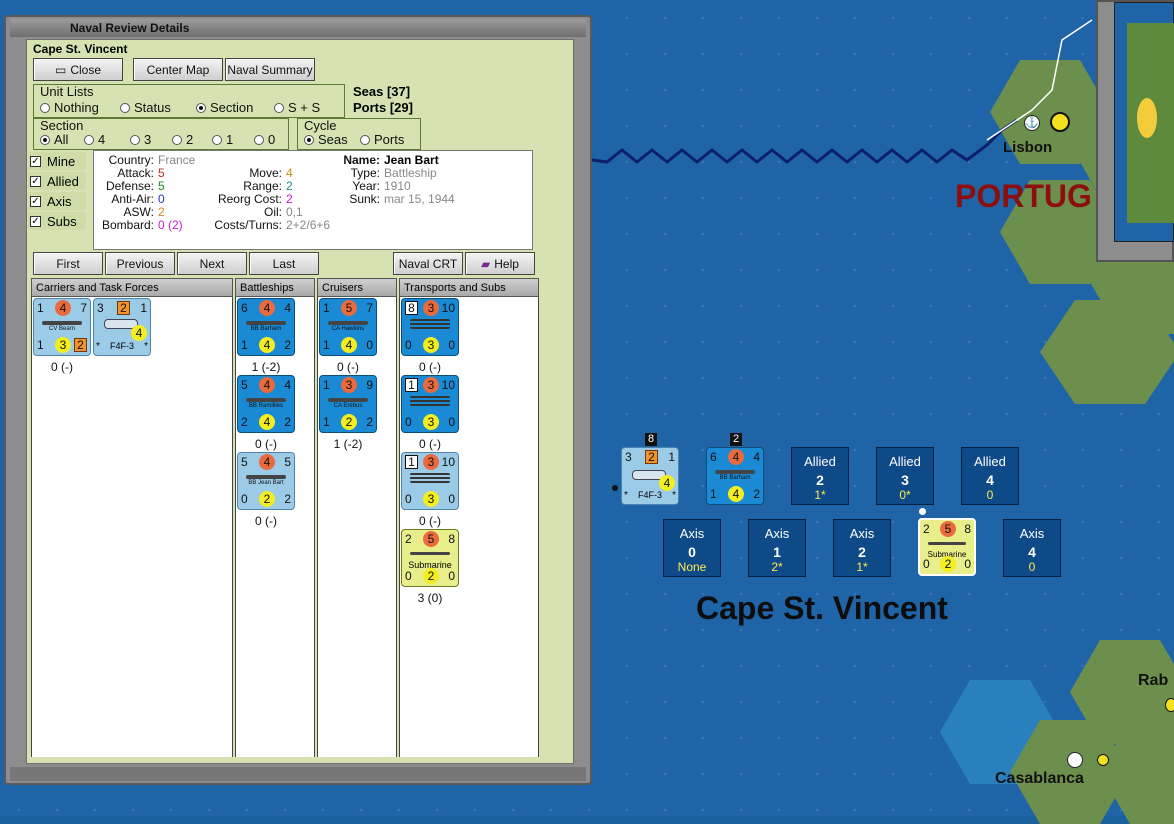 This screenshot has width=1174, height=824. What do you see at coordinates (62, 327) in the screenshot?
I see `unit-cv-bearn: 1 4 7 CV Bearn 1 3 2` at bounding box center [62, 327].